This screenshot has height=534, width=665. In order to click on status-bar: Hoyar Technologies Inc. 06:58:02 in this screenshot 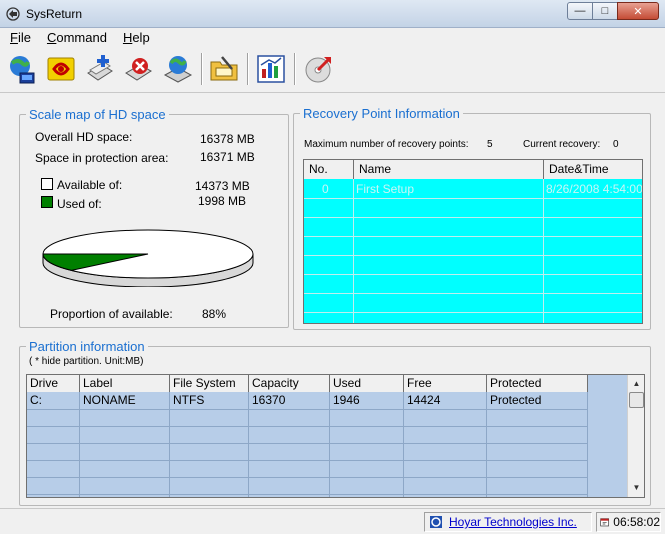, I will do `click(332, 521)`.